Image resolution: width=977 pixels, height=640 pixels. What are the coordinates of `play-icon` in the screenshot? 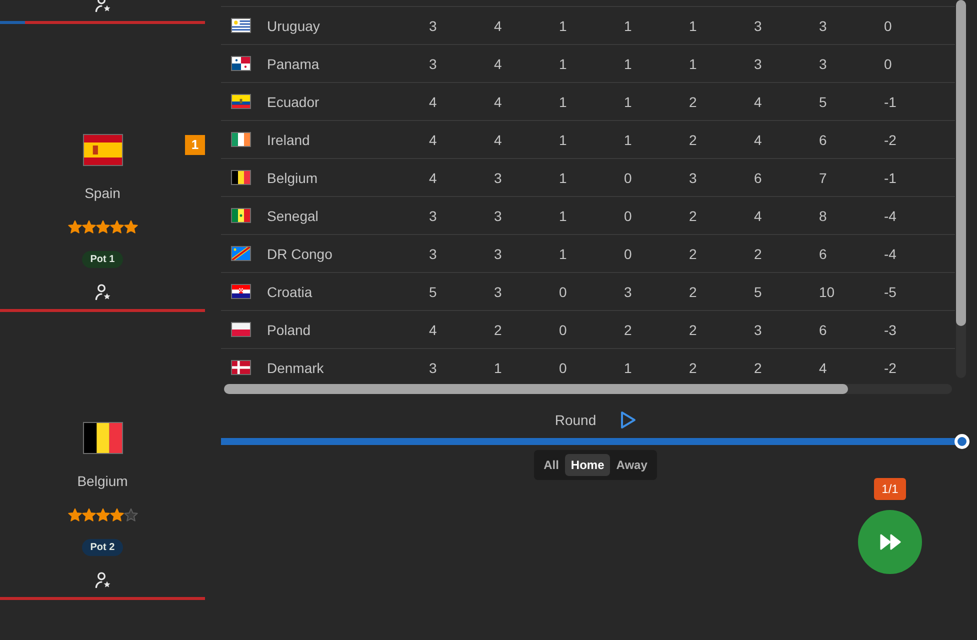 It's located at (628, 420).